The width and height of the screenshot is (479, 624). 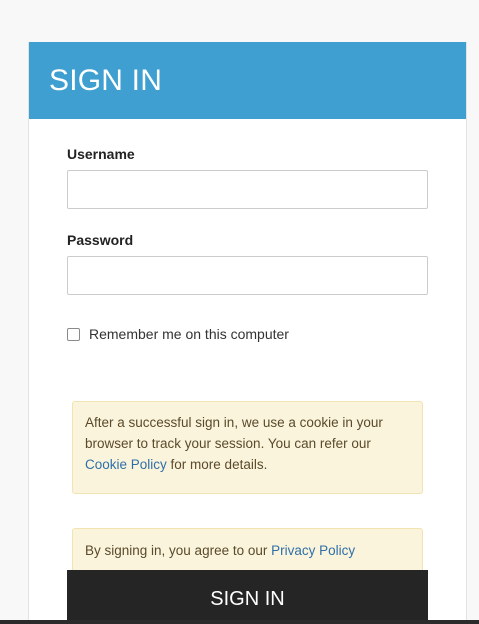 I want to click on privacy-notice-text: By signing in, you agree to our, so click(x=178, y=550).